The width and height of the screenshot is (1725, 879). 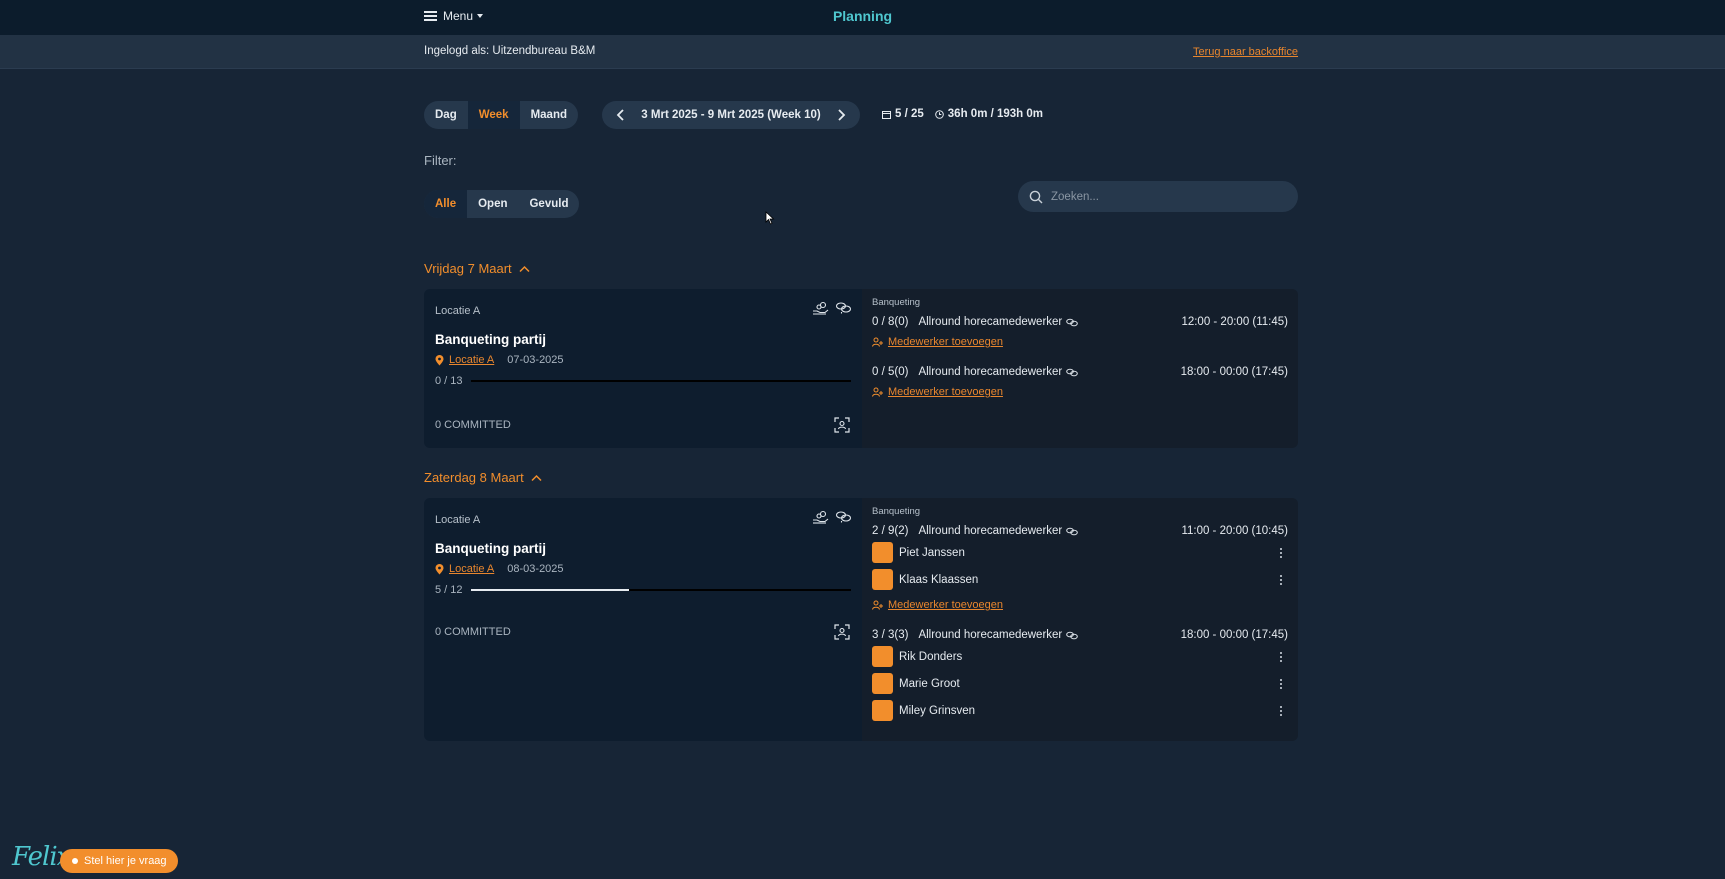 I want to click on mouse-cursor-icon, so click(x=770, y=218).